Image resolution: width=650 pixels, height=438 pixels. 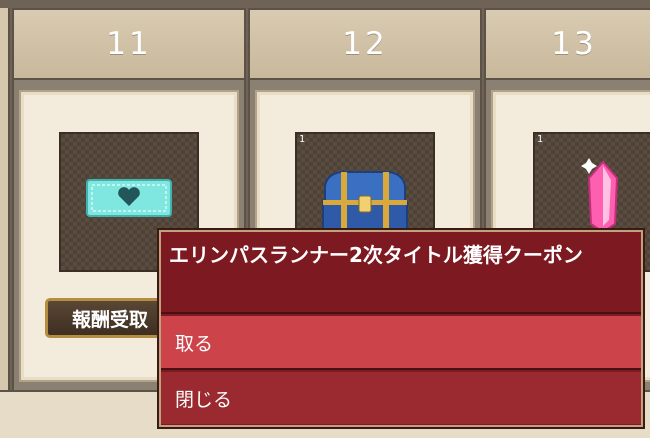 What do you see at coordinates (129, 45) in the screenshot?
I see `day-header: 11` at bounding box center [129, 45].